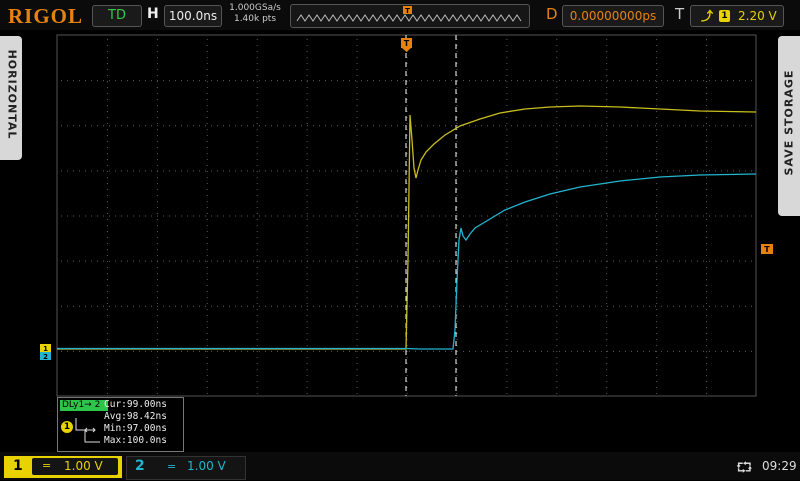 The width and height of the screenshot is (800, 481). What do you see at coordinates (12, 94) in the screenshot?
I see `horizontal-tab-label: HORIZONTAL` at bounding box center [12, 94].